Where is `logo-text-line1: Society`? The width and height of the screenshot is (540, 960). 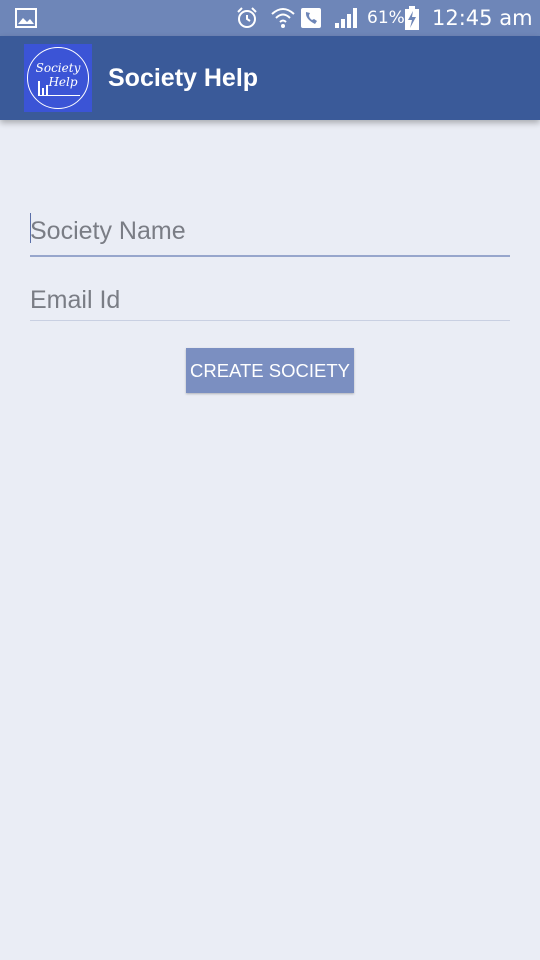
logo-text-line1: Society is located at coordinates (58, 68).